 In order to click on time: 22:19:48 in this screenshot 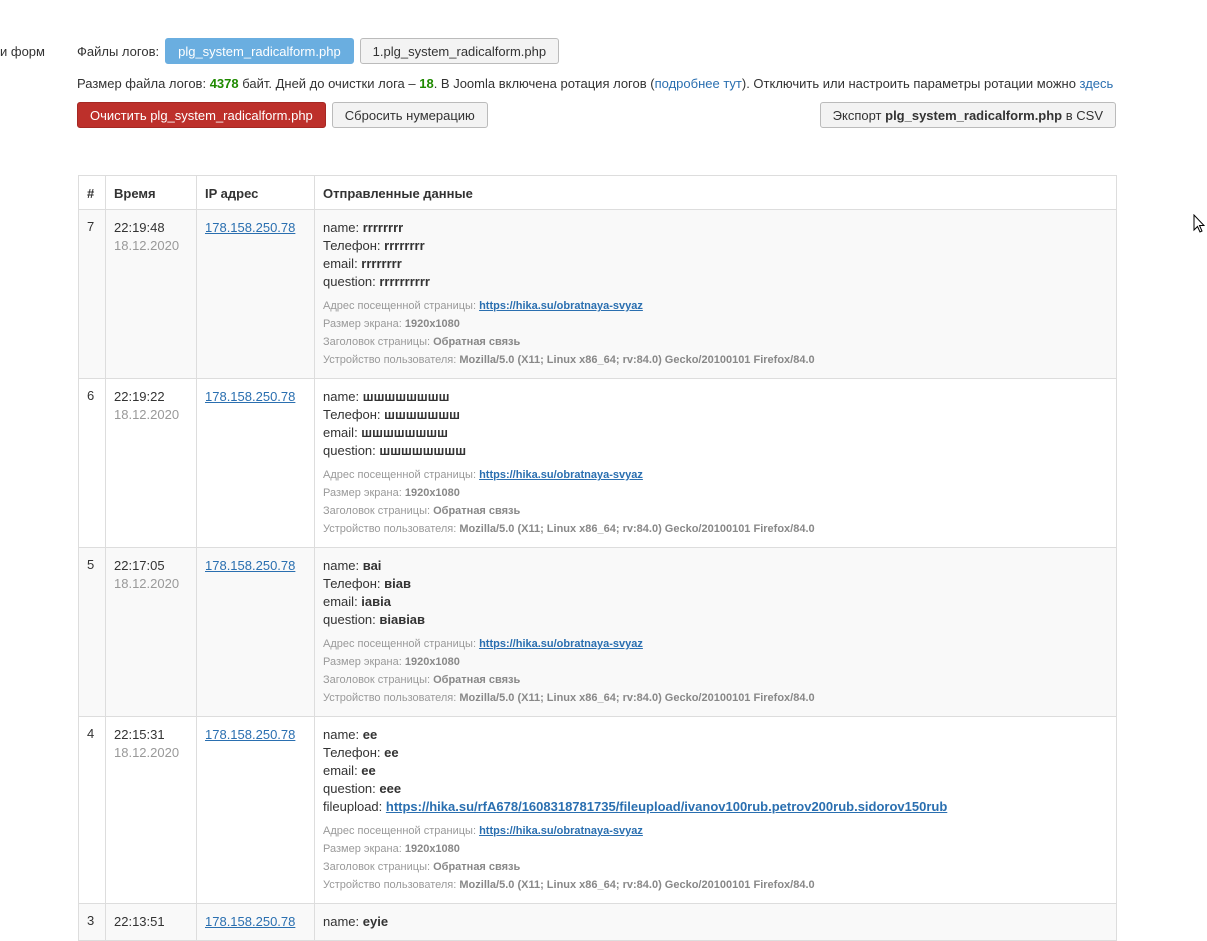, I will do `click(139, 227)`.